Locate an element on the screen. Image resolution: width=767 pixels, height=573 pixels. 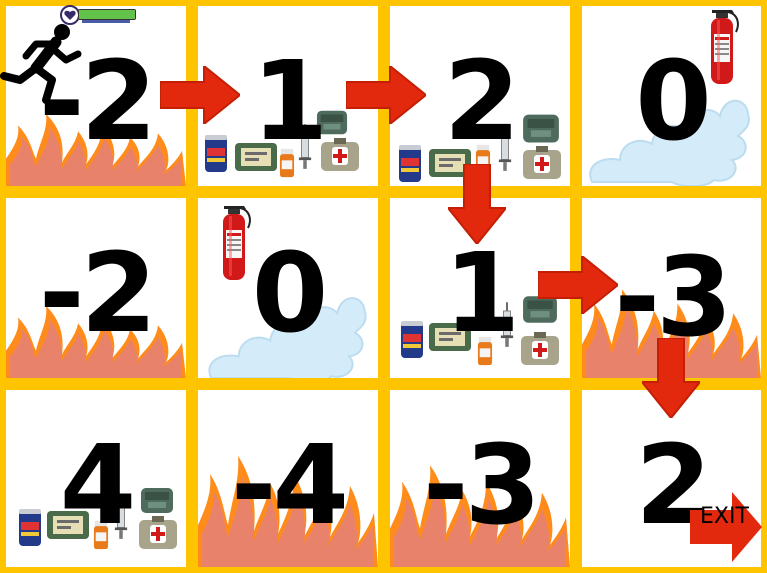
cell-value: -2 is located at coordinates (97, 293).